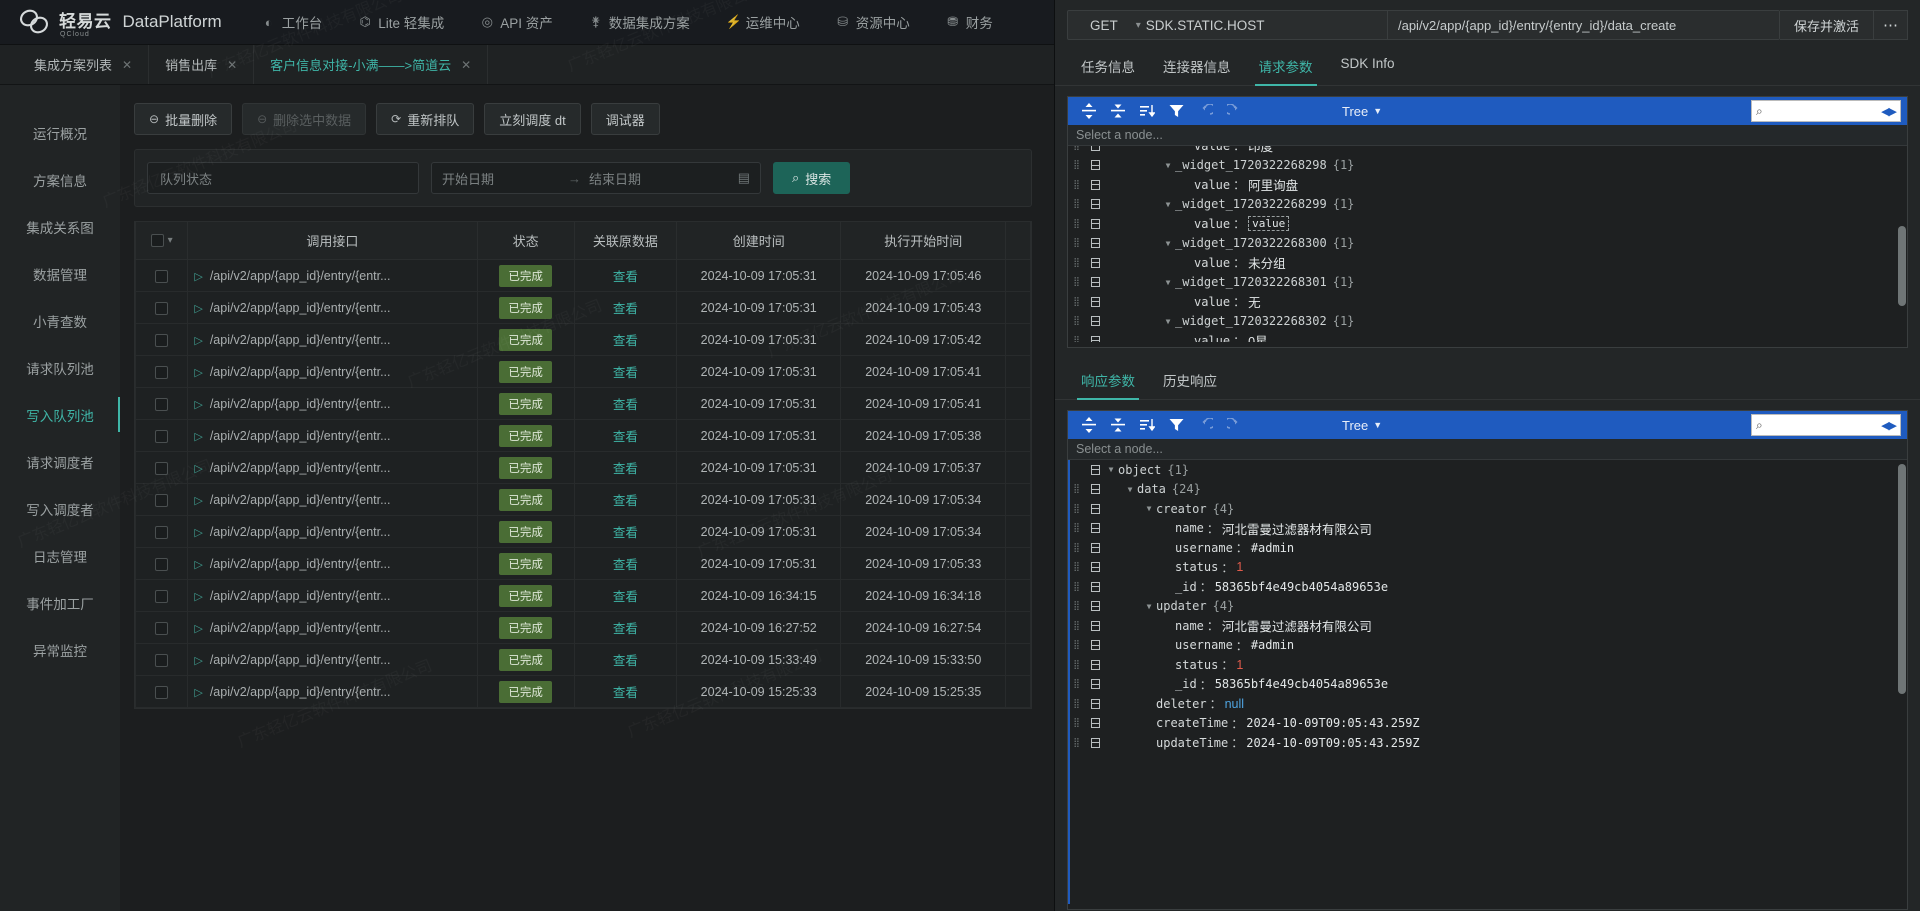 This screenshot has height=911, width=1920. What do you see at coordinates (1234, 425) in the screenshot?
I see `redo-icon` at bounding box center [1234, 425].